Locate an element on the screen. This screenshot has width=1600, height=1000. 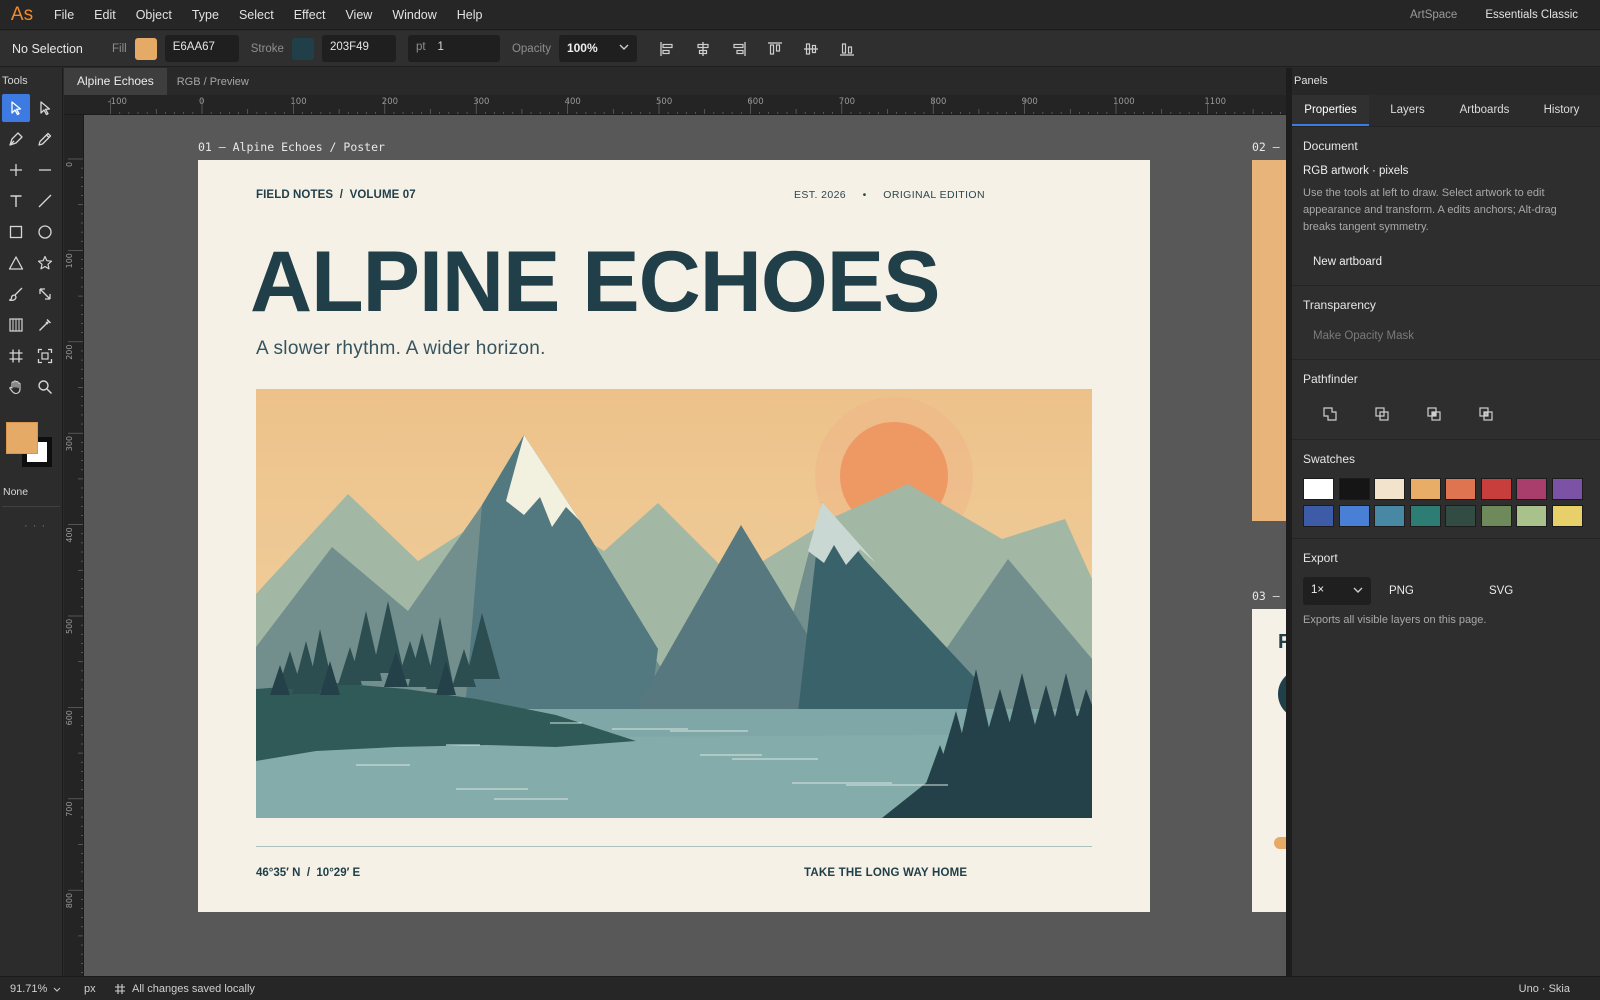
star-tool is located at coordinates (45, 263).